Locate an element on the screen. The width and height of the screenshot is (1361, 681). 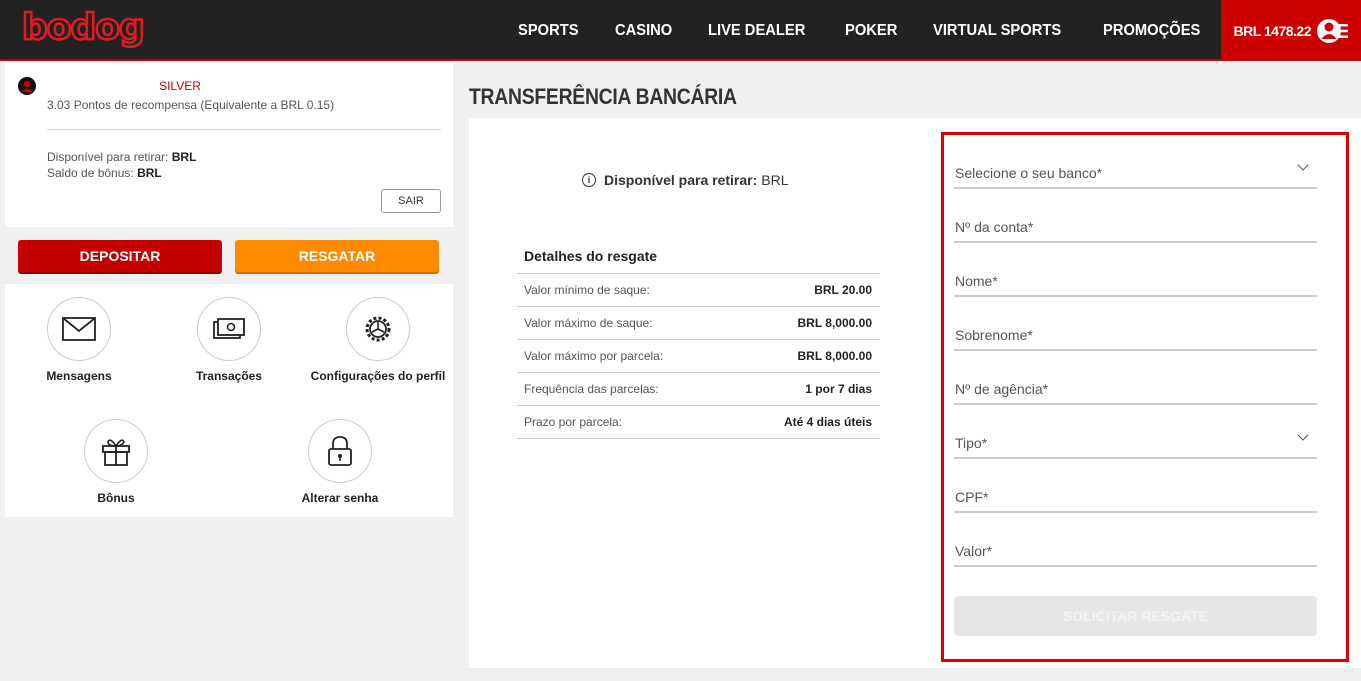
available-value: BRL is located at coordinates (184, 157).